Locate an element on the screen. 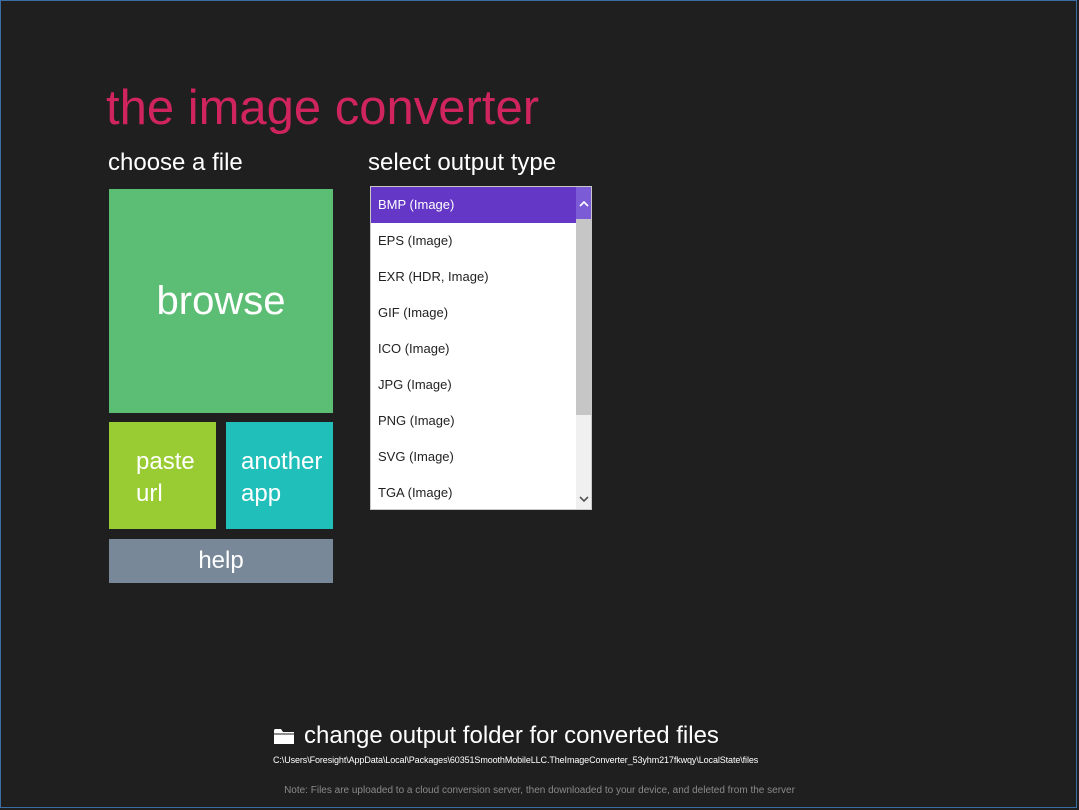 The width and height of the screenshot is (1079, 810). chevron-up-icon is located at coordinates (583, 203).